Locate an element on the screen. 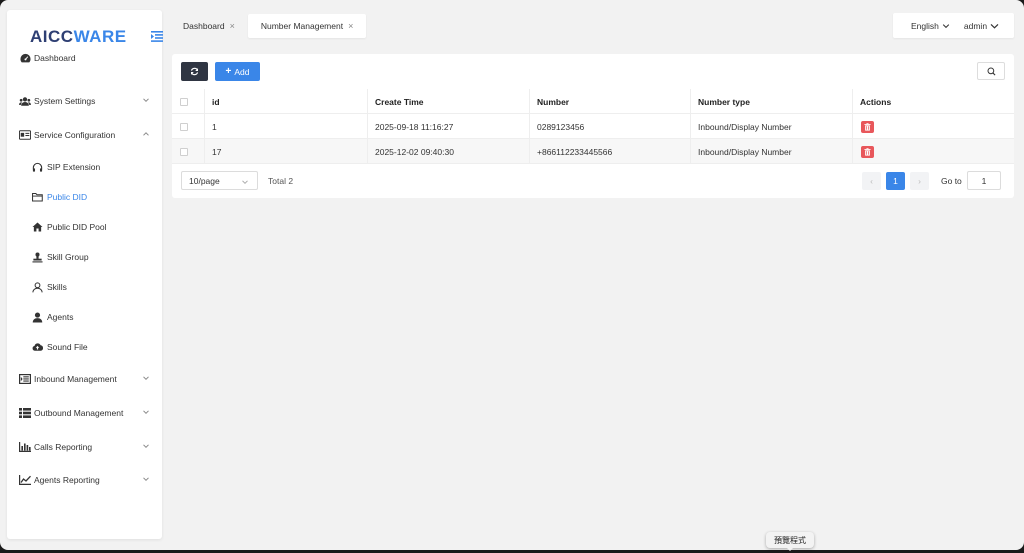 This screenshot has height=553, width=1024. page-size-value: 10/page is located at coordinates (204, 180).